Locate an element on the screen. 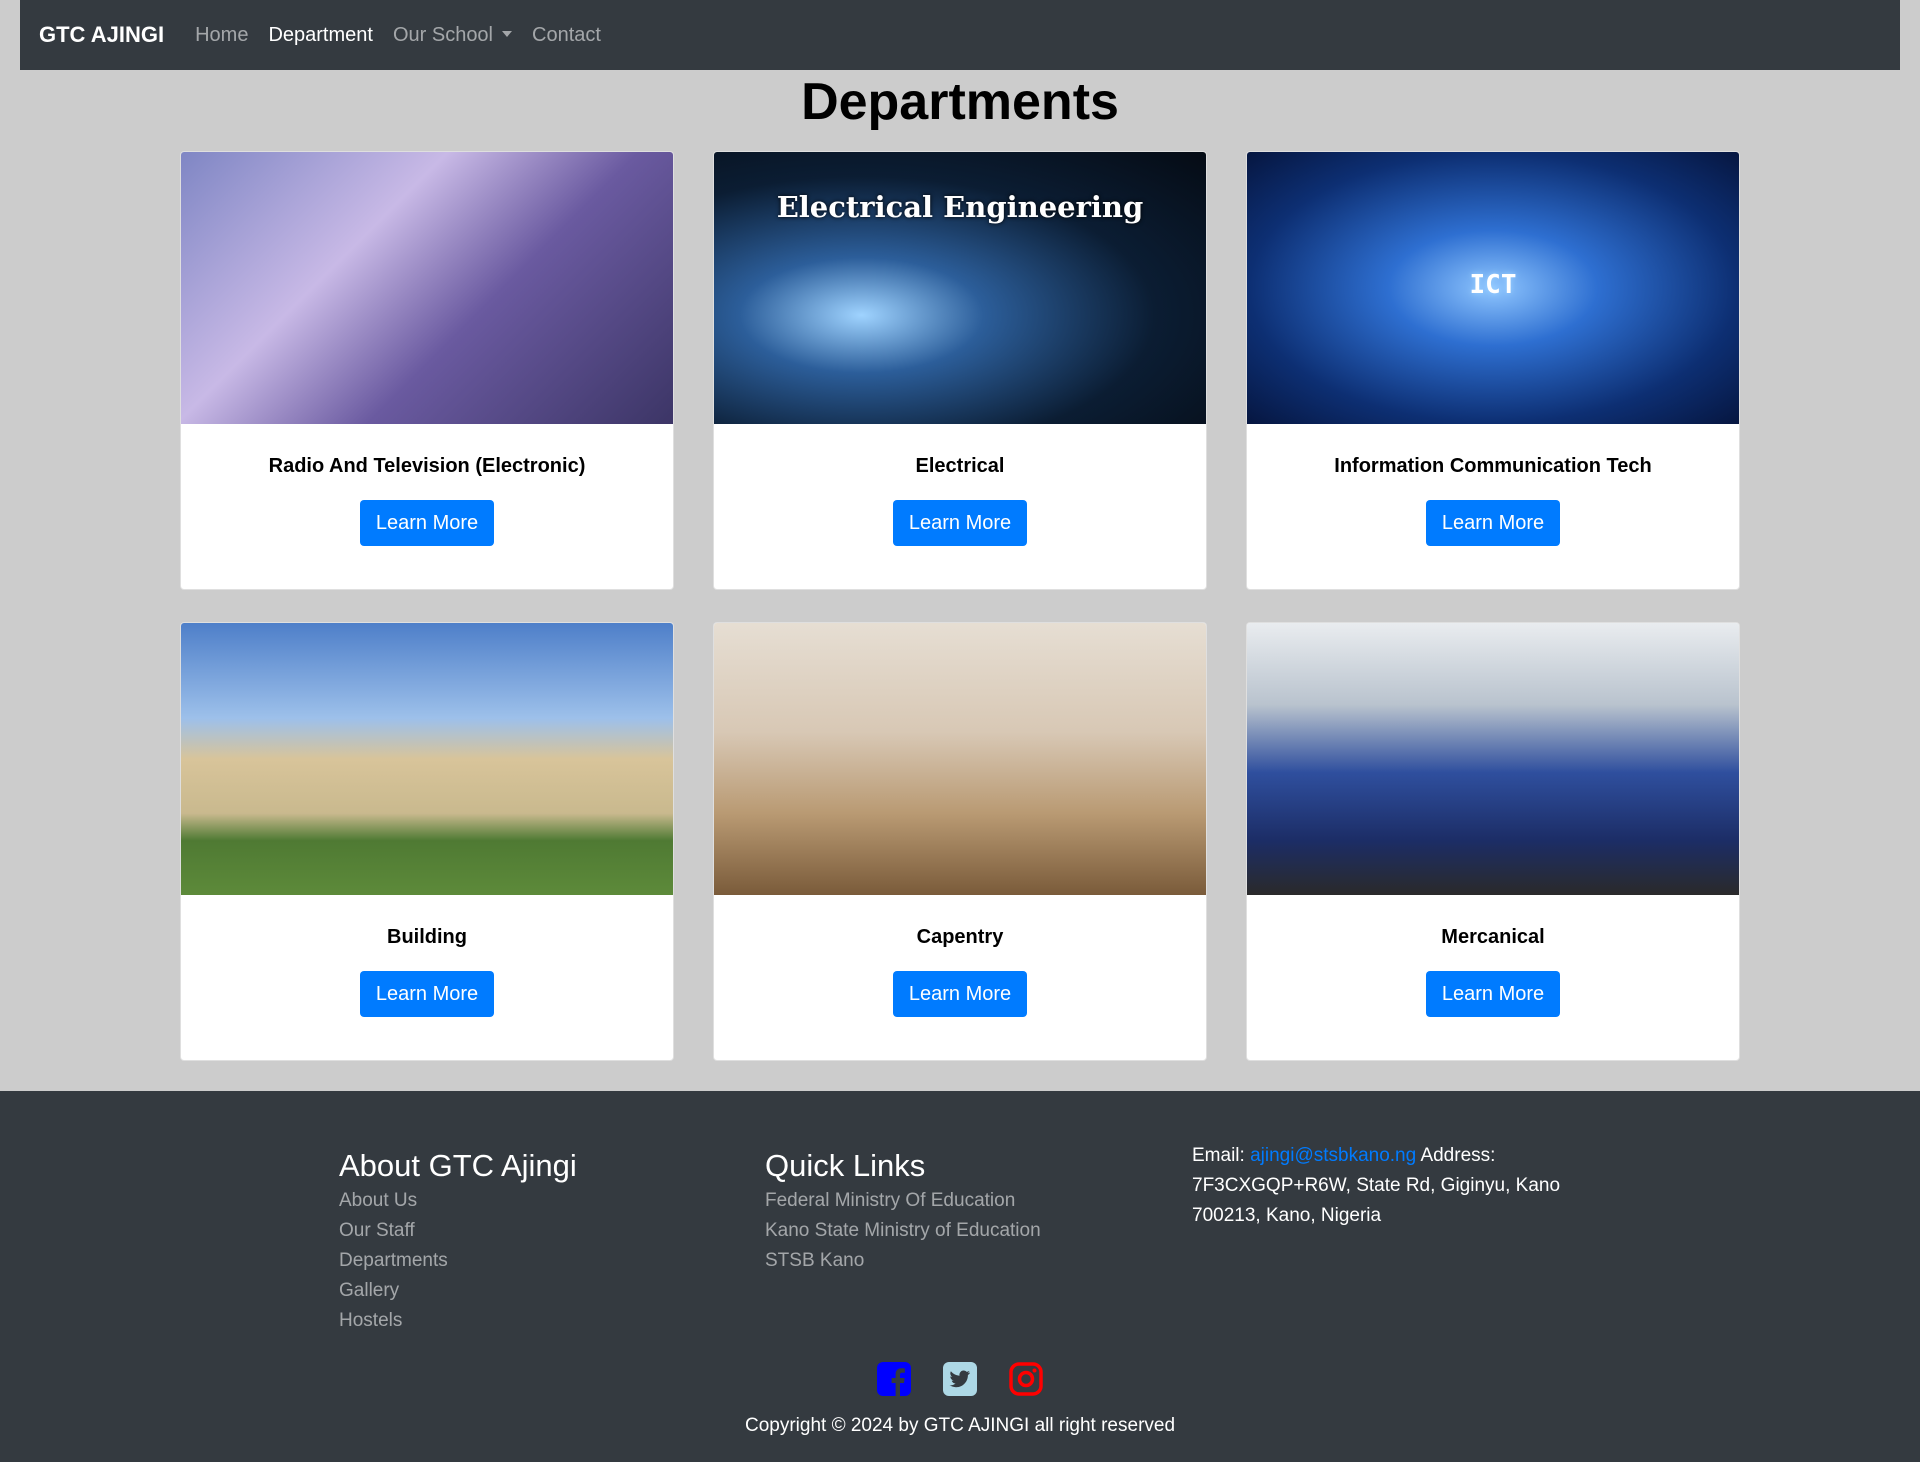  page-title: Departments is located at coordinates (960, 102).